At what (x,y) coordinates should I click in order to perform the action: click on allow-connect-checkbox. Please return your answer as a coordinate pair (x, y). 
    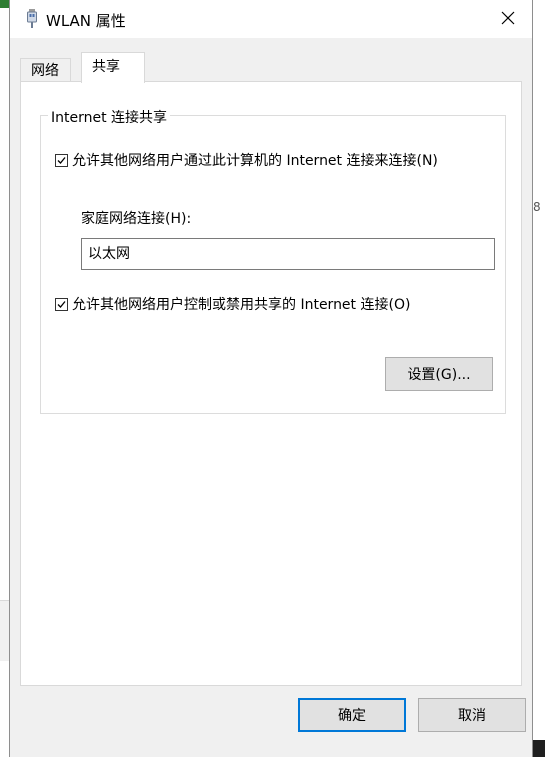
    Looking at the image, I should click on (61, 160).